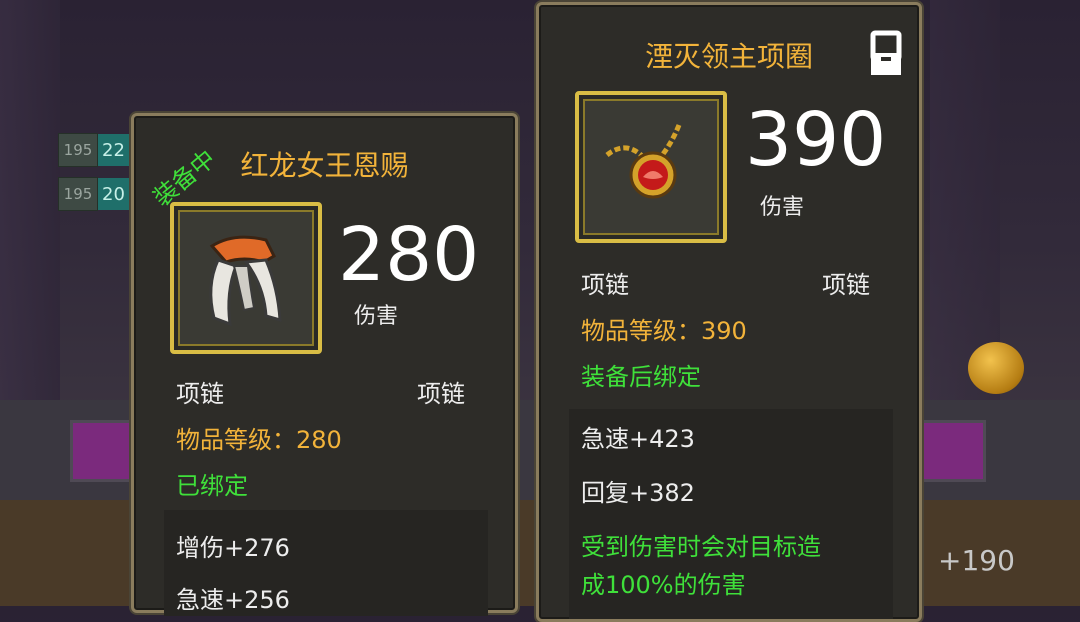 The height and width of the screenshot is (622, 1080). I want to click on item-level: 物品等级：390, so click(664, 331).